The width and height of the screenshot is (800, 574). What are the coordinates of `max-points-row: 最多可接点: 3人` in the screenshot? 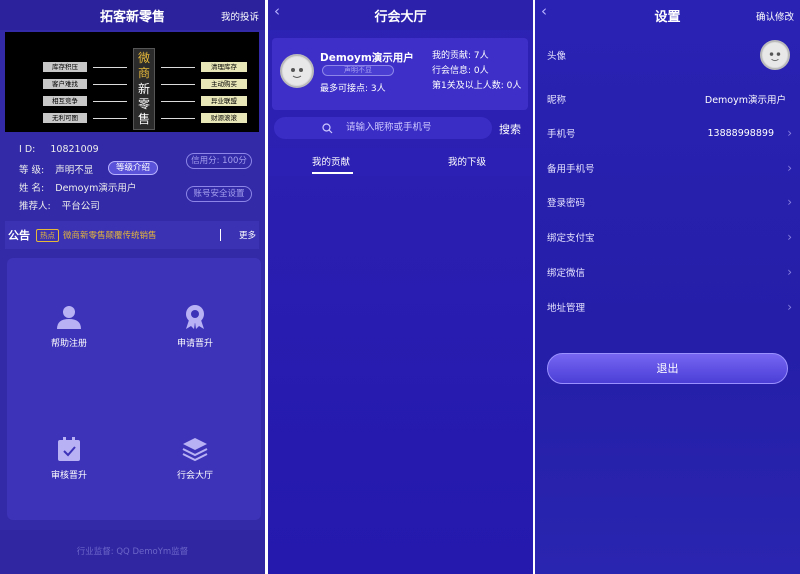 It's located at (353, 87).